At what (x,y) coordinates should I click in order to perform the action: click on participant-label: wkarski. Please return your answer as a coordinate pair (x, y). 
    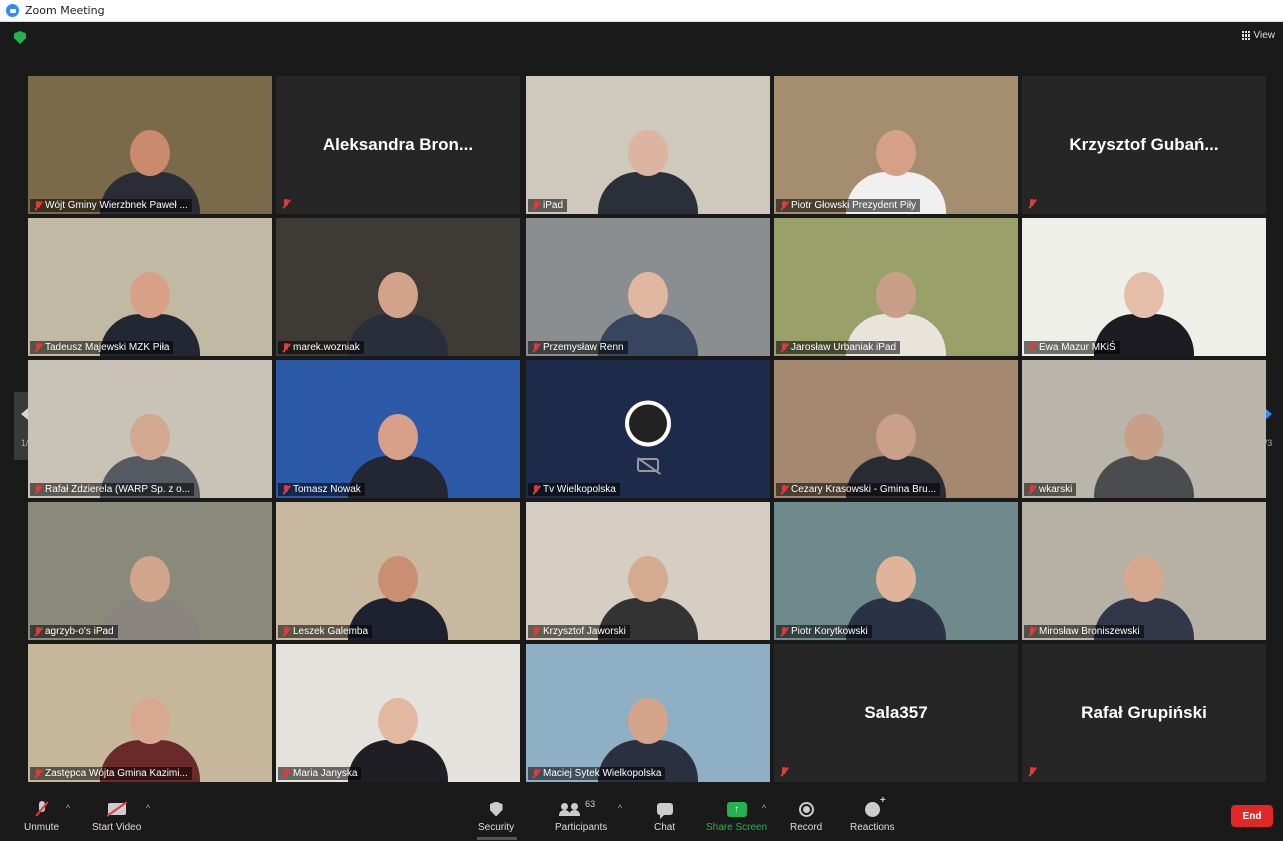
    Looking at the image, I should click on (1050, 489).